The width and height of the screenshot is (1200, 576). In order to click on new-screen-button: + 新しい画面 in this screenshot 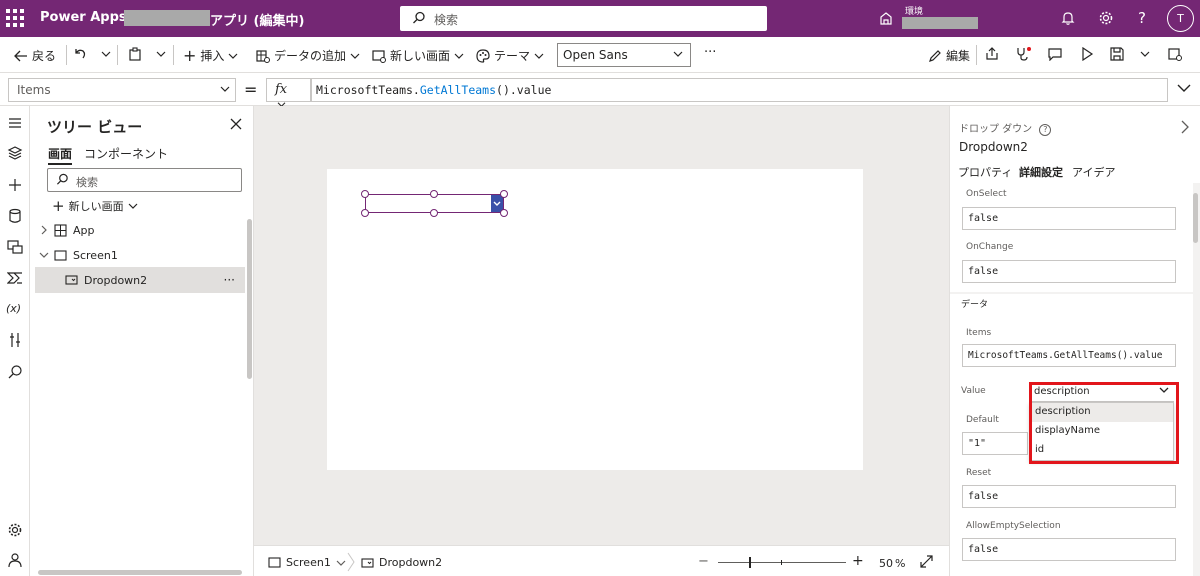, I will do `click(95, 206)`.